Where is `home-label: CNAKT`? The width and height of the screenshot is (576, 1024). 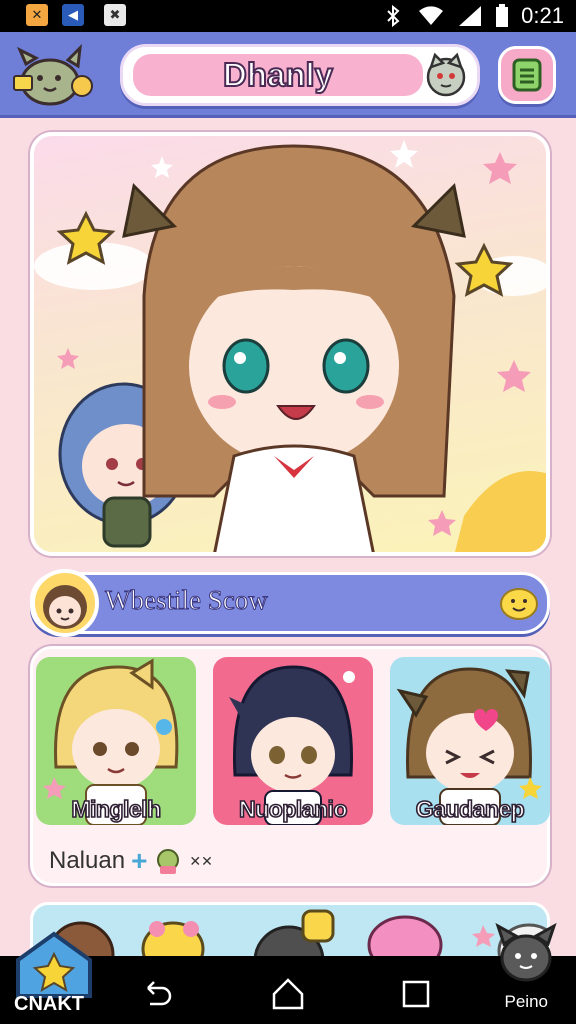 home-label: CNAKT is located at coordinates (49, 1004).